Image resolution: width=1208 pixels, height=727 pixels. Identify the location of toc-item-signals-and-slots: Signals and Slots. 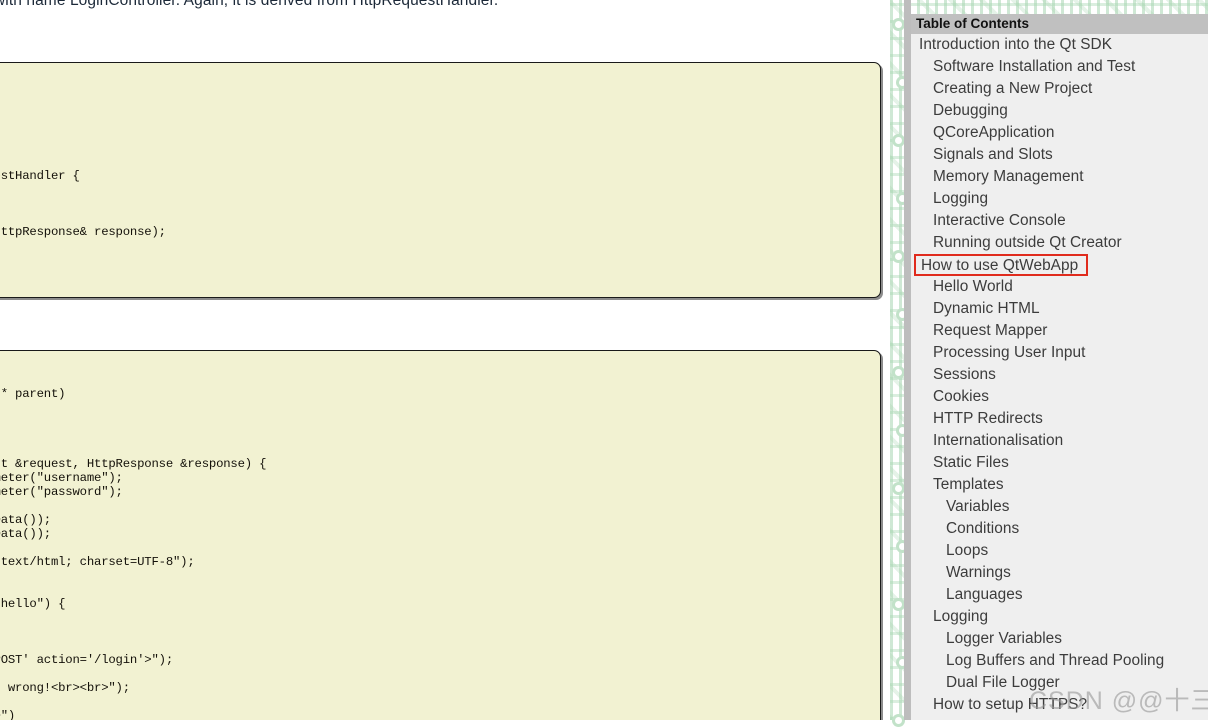
(1059, 155).